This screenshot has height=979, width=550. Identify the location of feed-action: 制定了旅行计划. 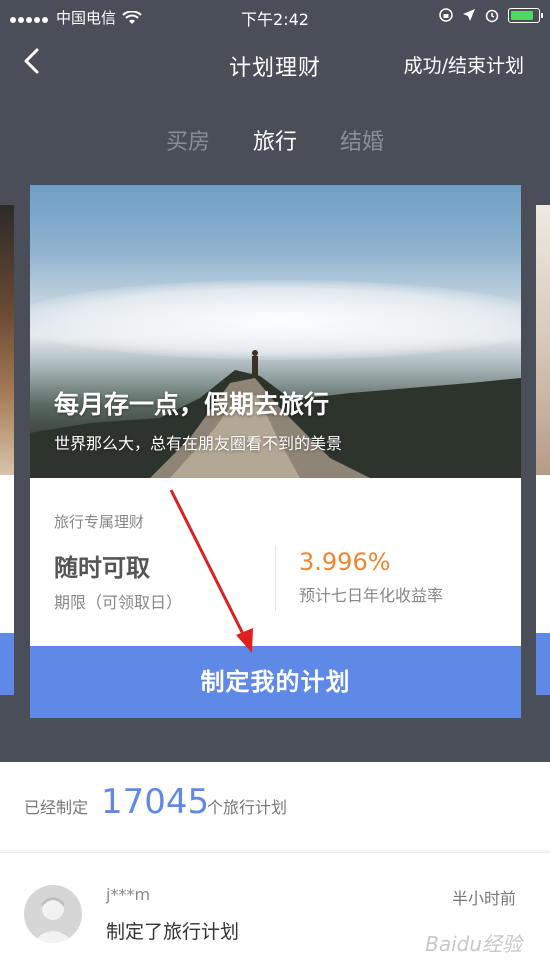
(173, 932).